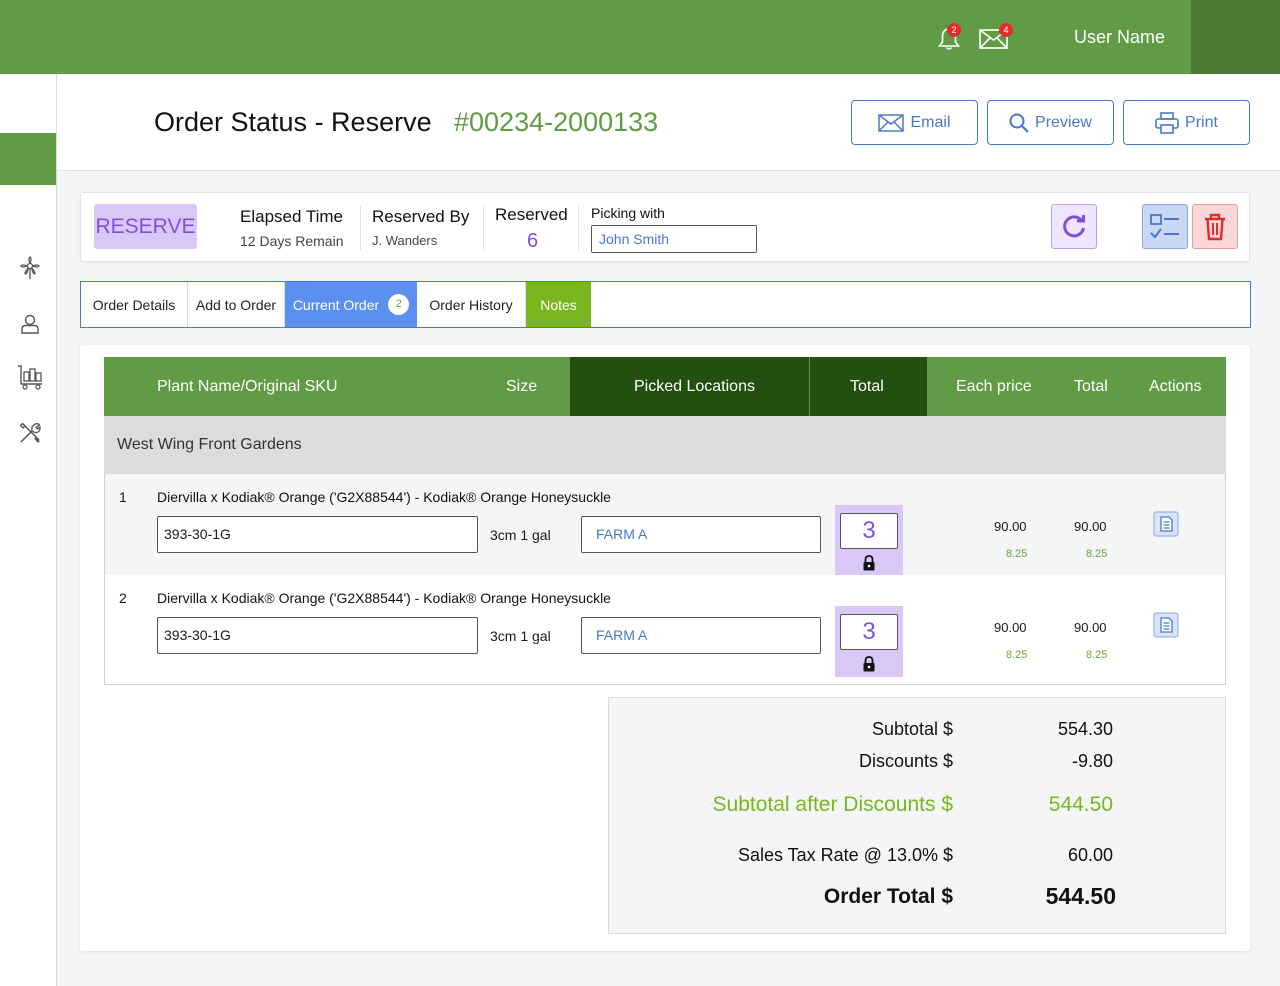 The image size is (1280, 986). I want to click on subtotal-after-discounts-value: 544.50, so click(1080, 804).